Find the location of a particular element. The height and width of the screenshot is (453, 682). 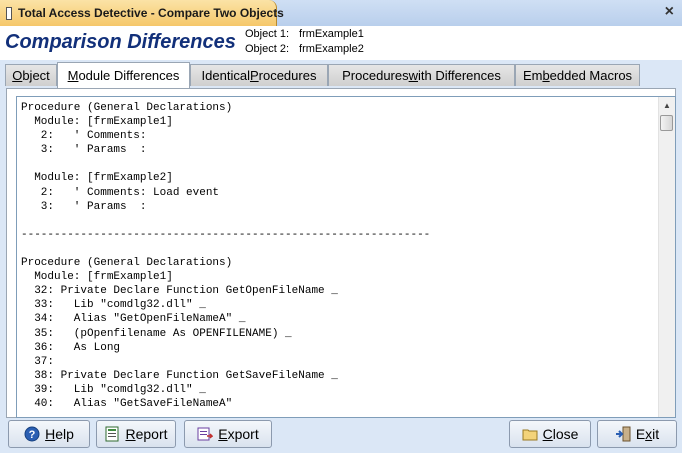

page-title: Comparison Differences is located at coordinates (120, 42).